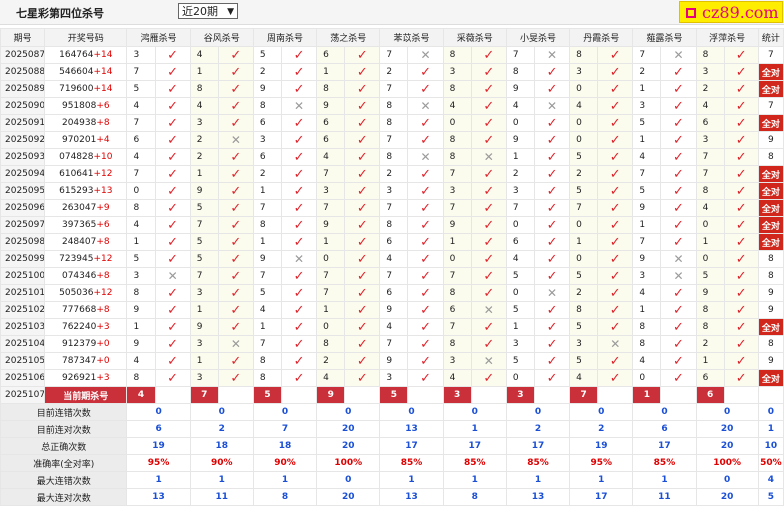  Describe the element at coordinates (331, 225) in the screenshot. I see `kill-pick-cell: 9` at that location.